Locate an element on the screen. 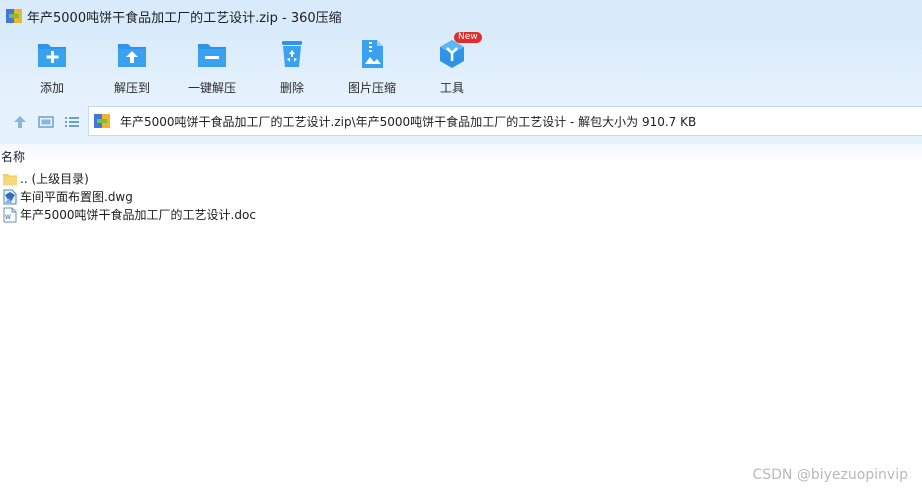 The image size is (922, 495). list-item: .. (上级目录) is located at coordinates (302, 178).